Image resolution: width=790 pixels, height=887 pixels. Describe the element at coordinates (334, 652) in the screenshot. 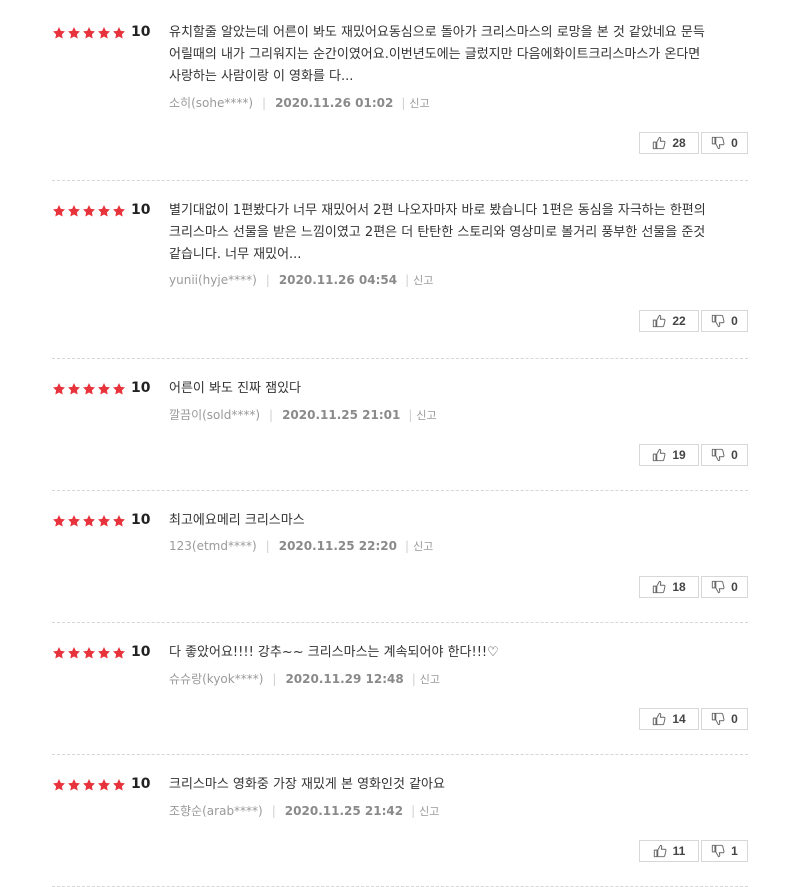

I see `review-text: 다 좋았어요!!!! 강추~~ 크리스마스는 계속되어야 한다!!!♡` at that location.